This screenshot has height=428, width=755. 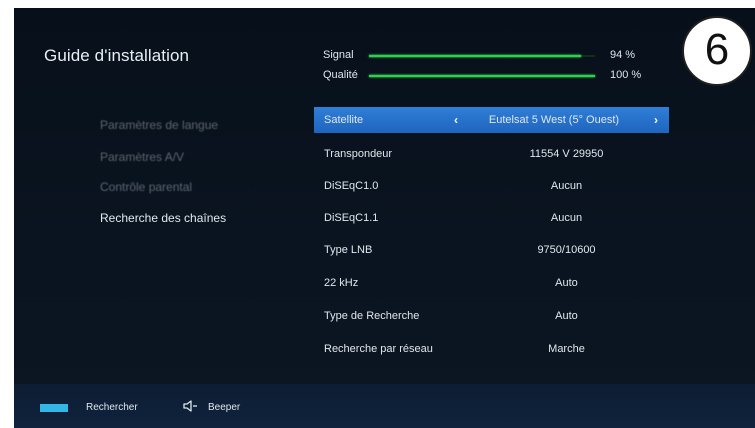 I want to click on setting-label: Transpondeur, so click(x=358, y=154).